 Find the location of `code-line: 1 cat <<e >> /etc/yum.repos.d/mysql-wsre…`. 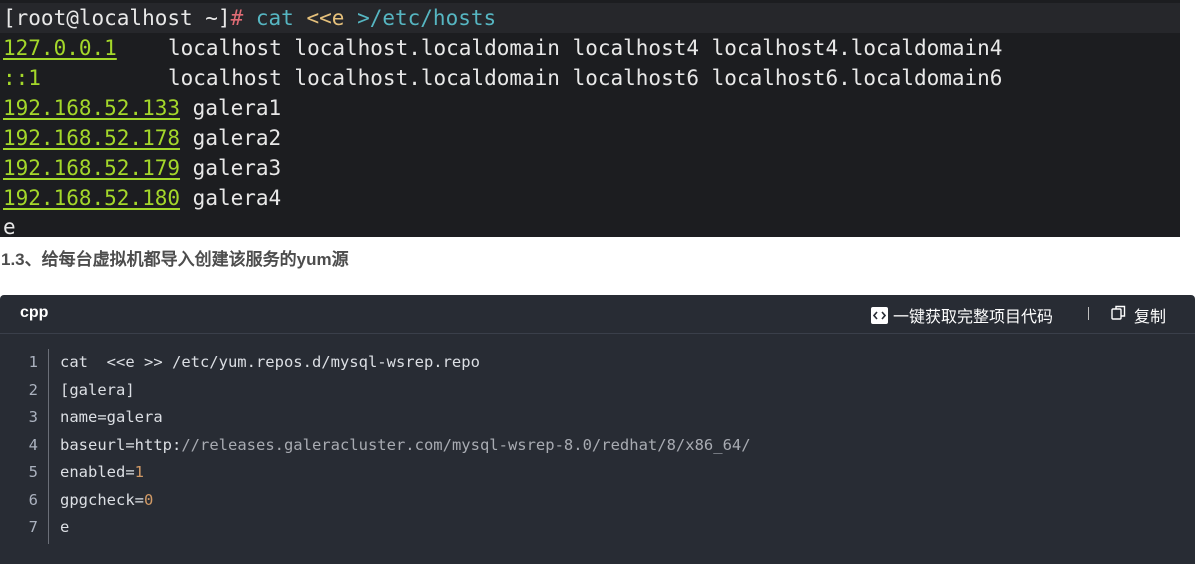

code-line: 1 cat <<e >> /etc/yum.repos.d/mysql-wsre… is located at coordinates (597, 363).